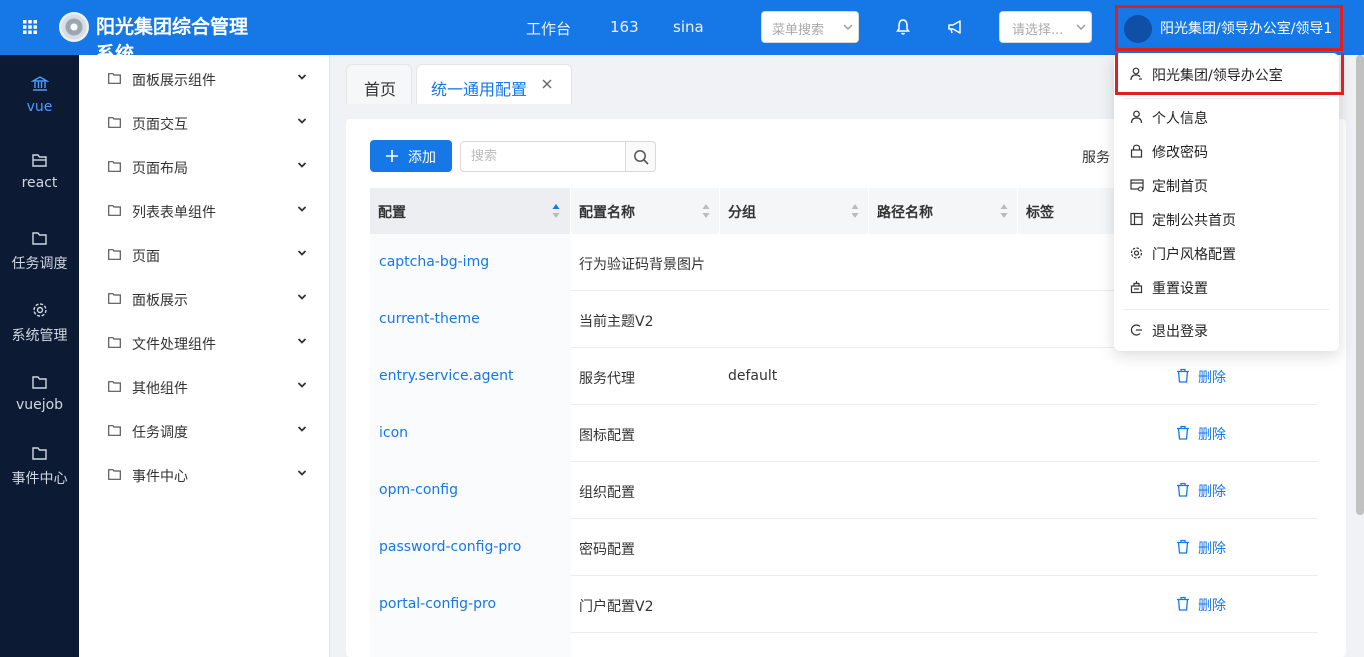 This screenshot has width=1364, height=657. What do you see at coordinates (1138, 29) in the screenshot?
I see `avatar` at bounding box center [1138, 29].